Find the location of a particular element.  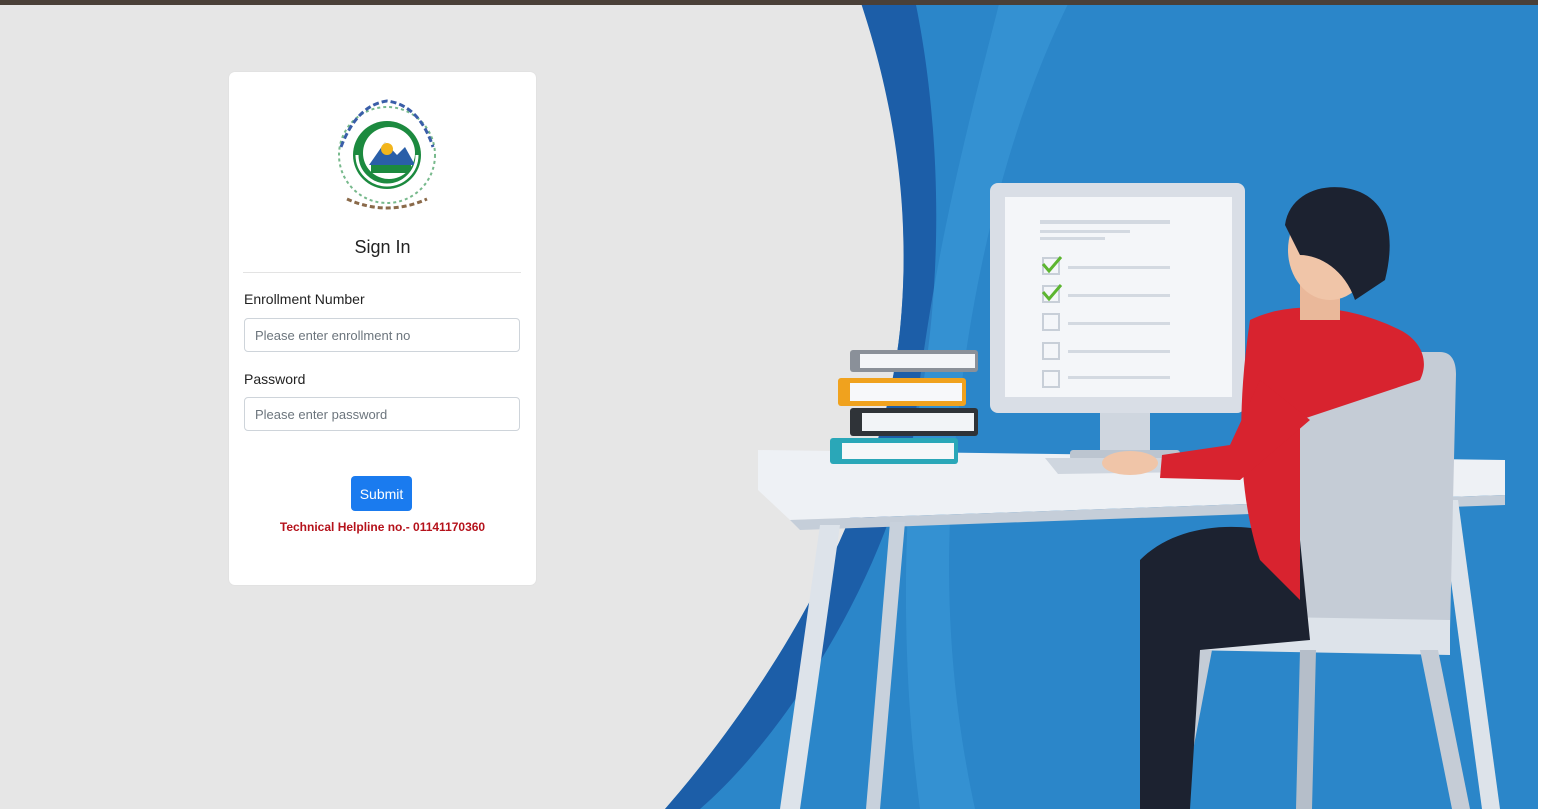

submit-button: Submit is located at coordinates (381, 493).